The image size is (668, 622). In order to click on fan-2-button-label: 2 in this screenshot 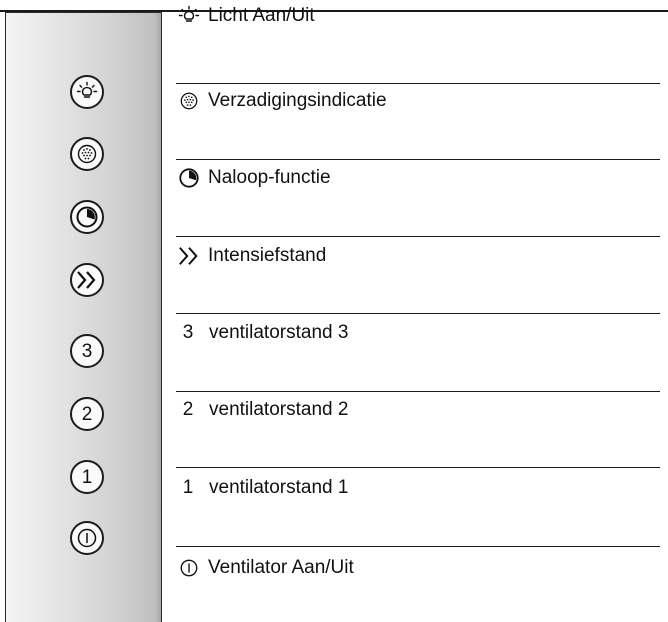, I will do `click(87, 414)`.